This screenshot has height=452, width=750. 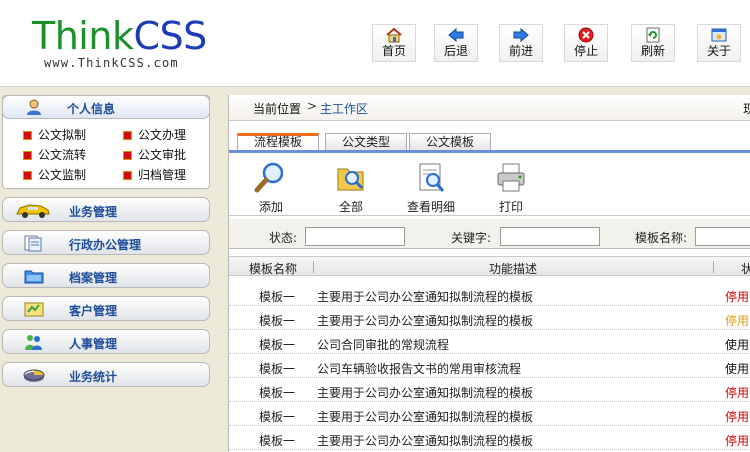 What do you see at coordinates (550, 236) in the screenshot?
I see `keyword-input` at bounding box center [550, 236].